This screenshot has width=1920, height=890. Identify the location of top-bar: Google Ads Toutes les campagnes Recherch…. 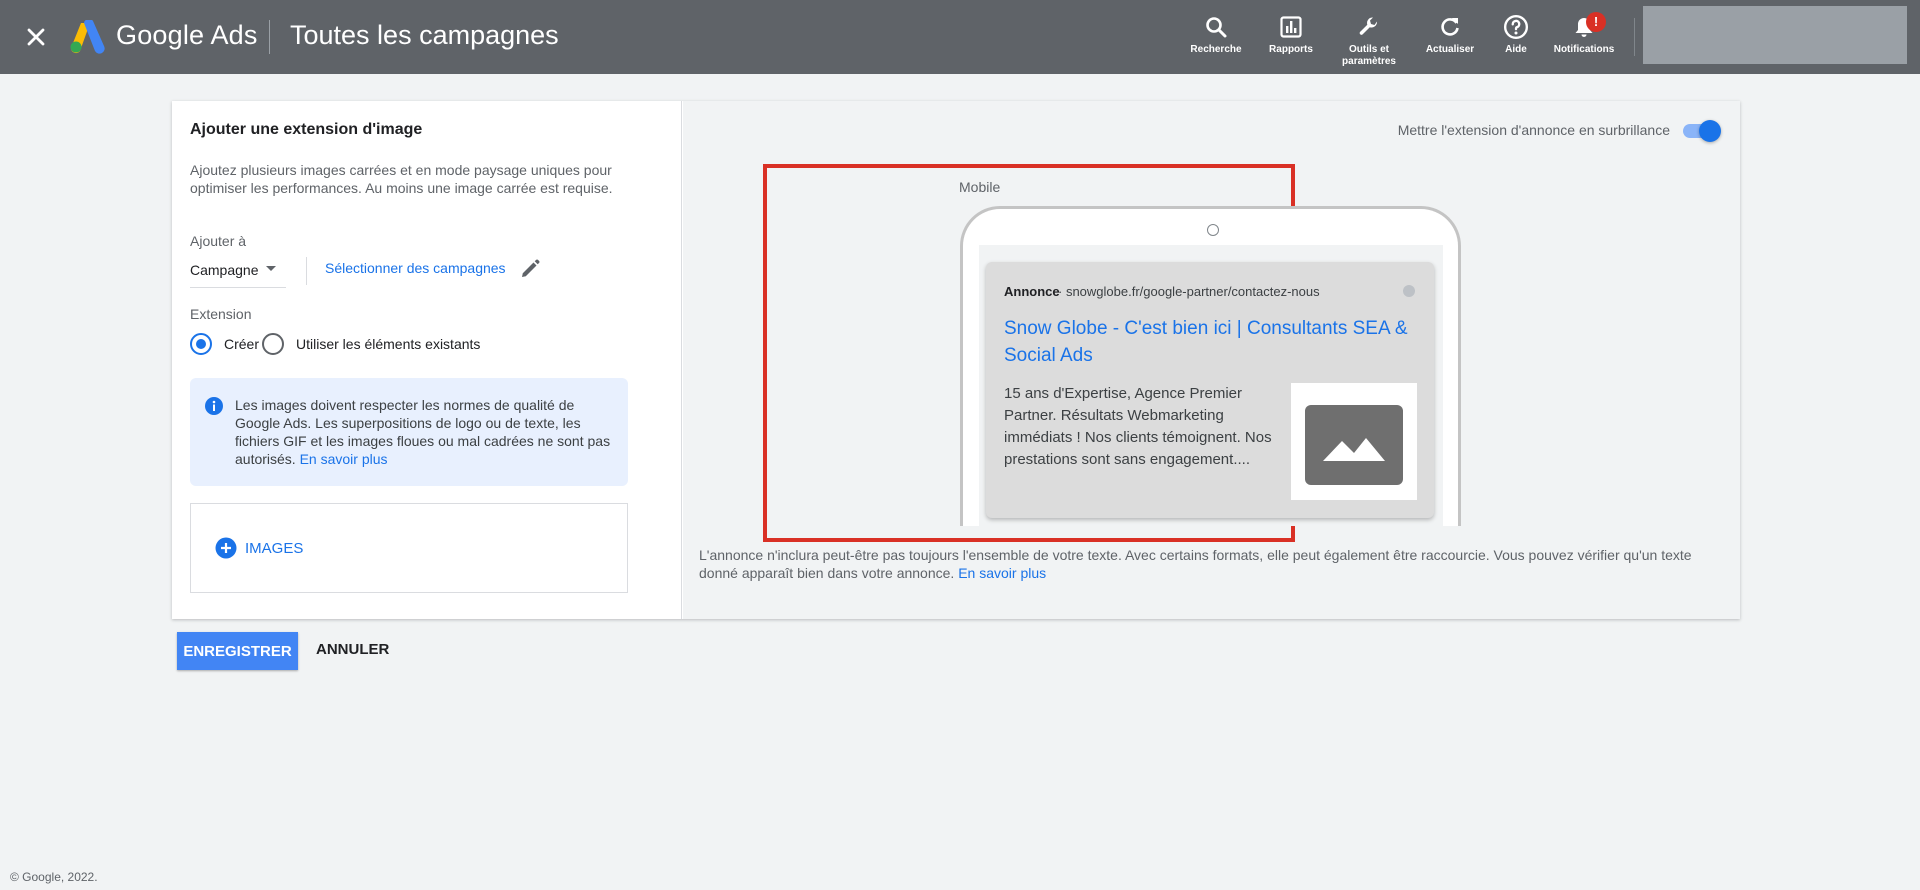
(960, 37).